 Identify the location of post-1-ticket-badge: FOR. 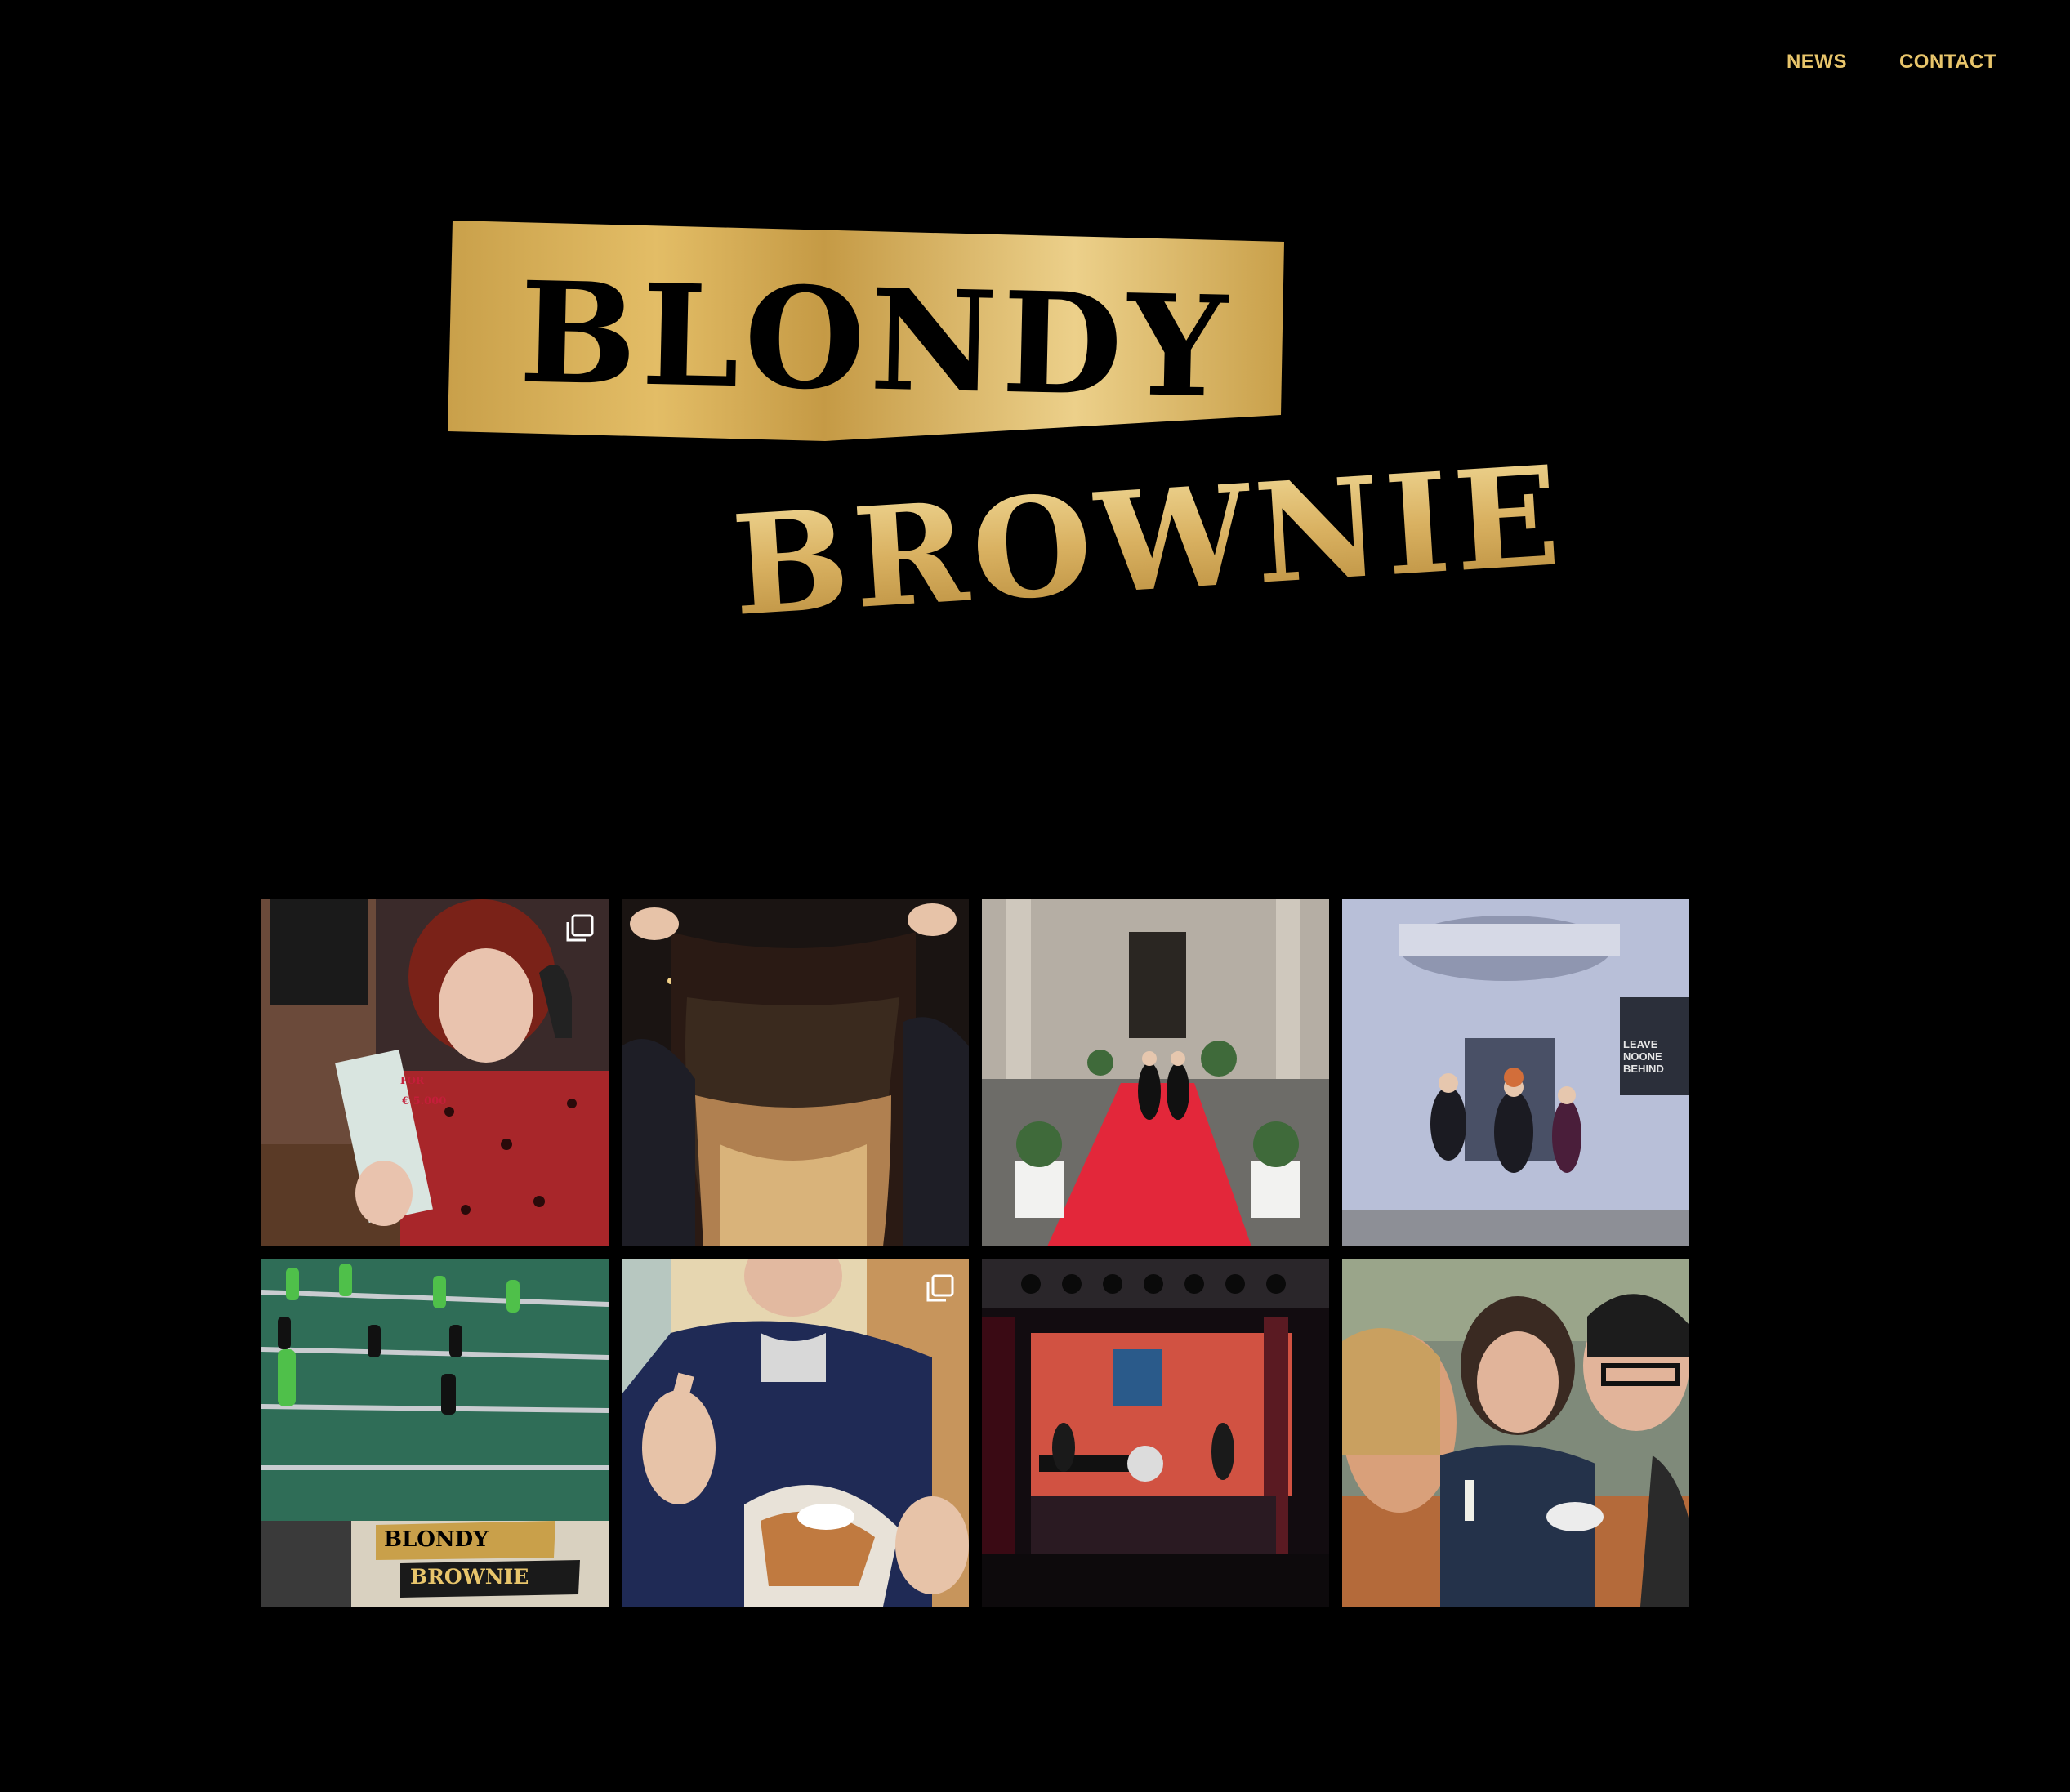
(412, 1080).